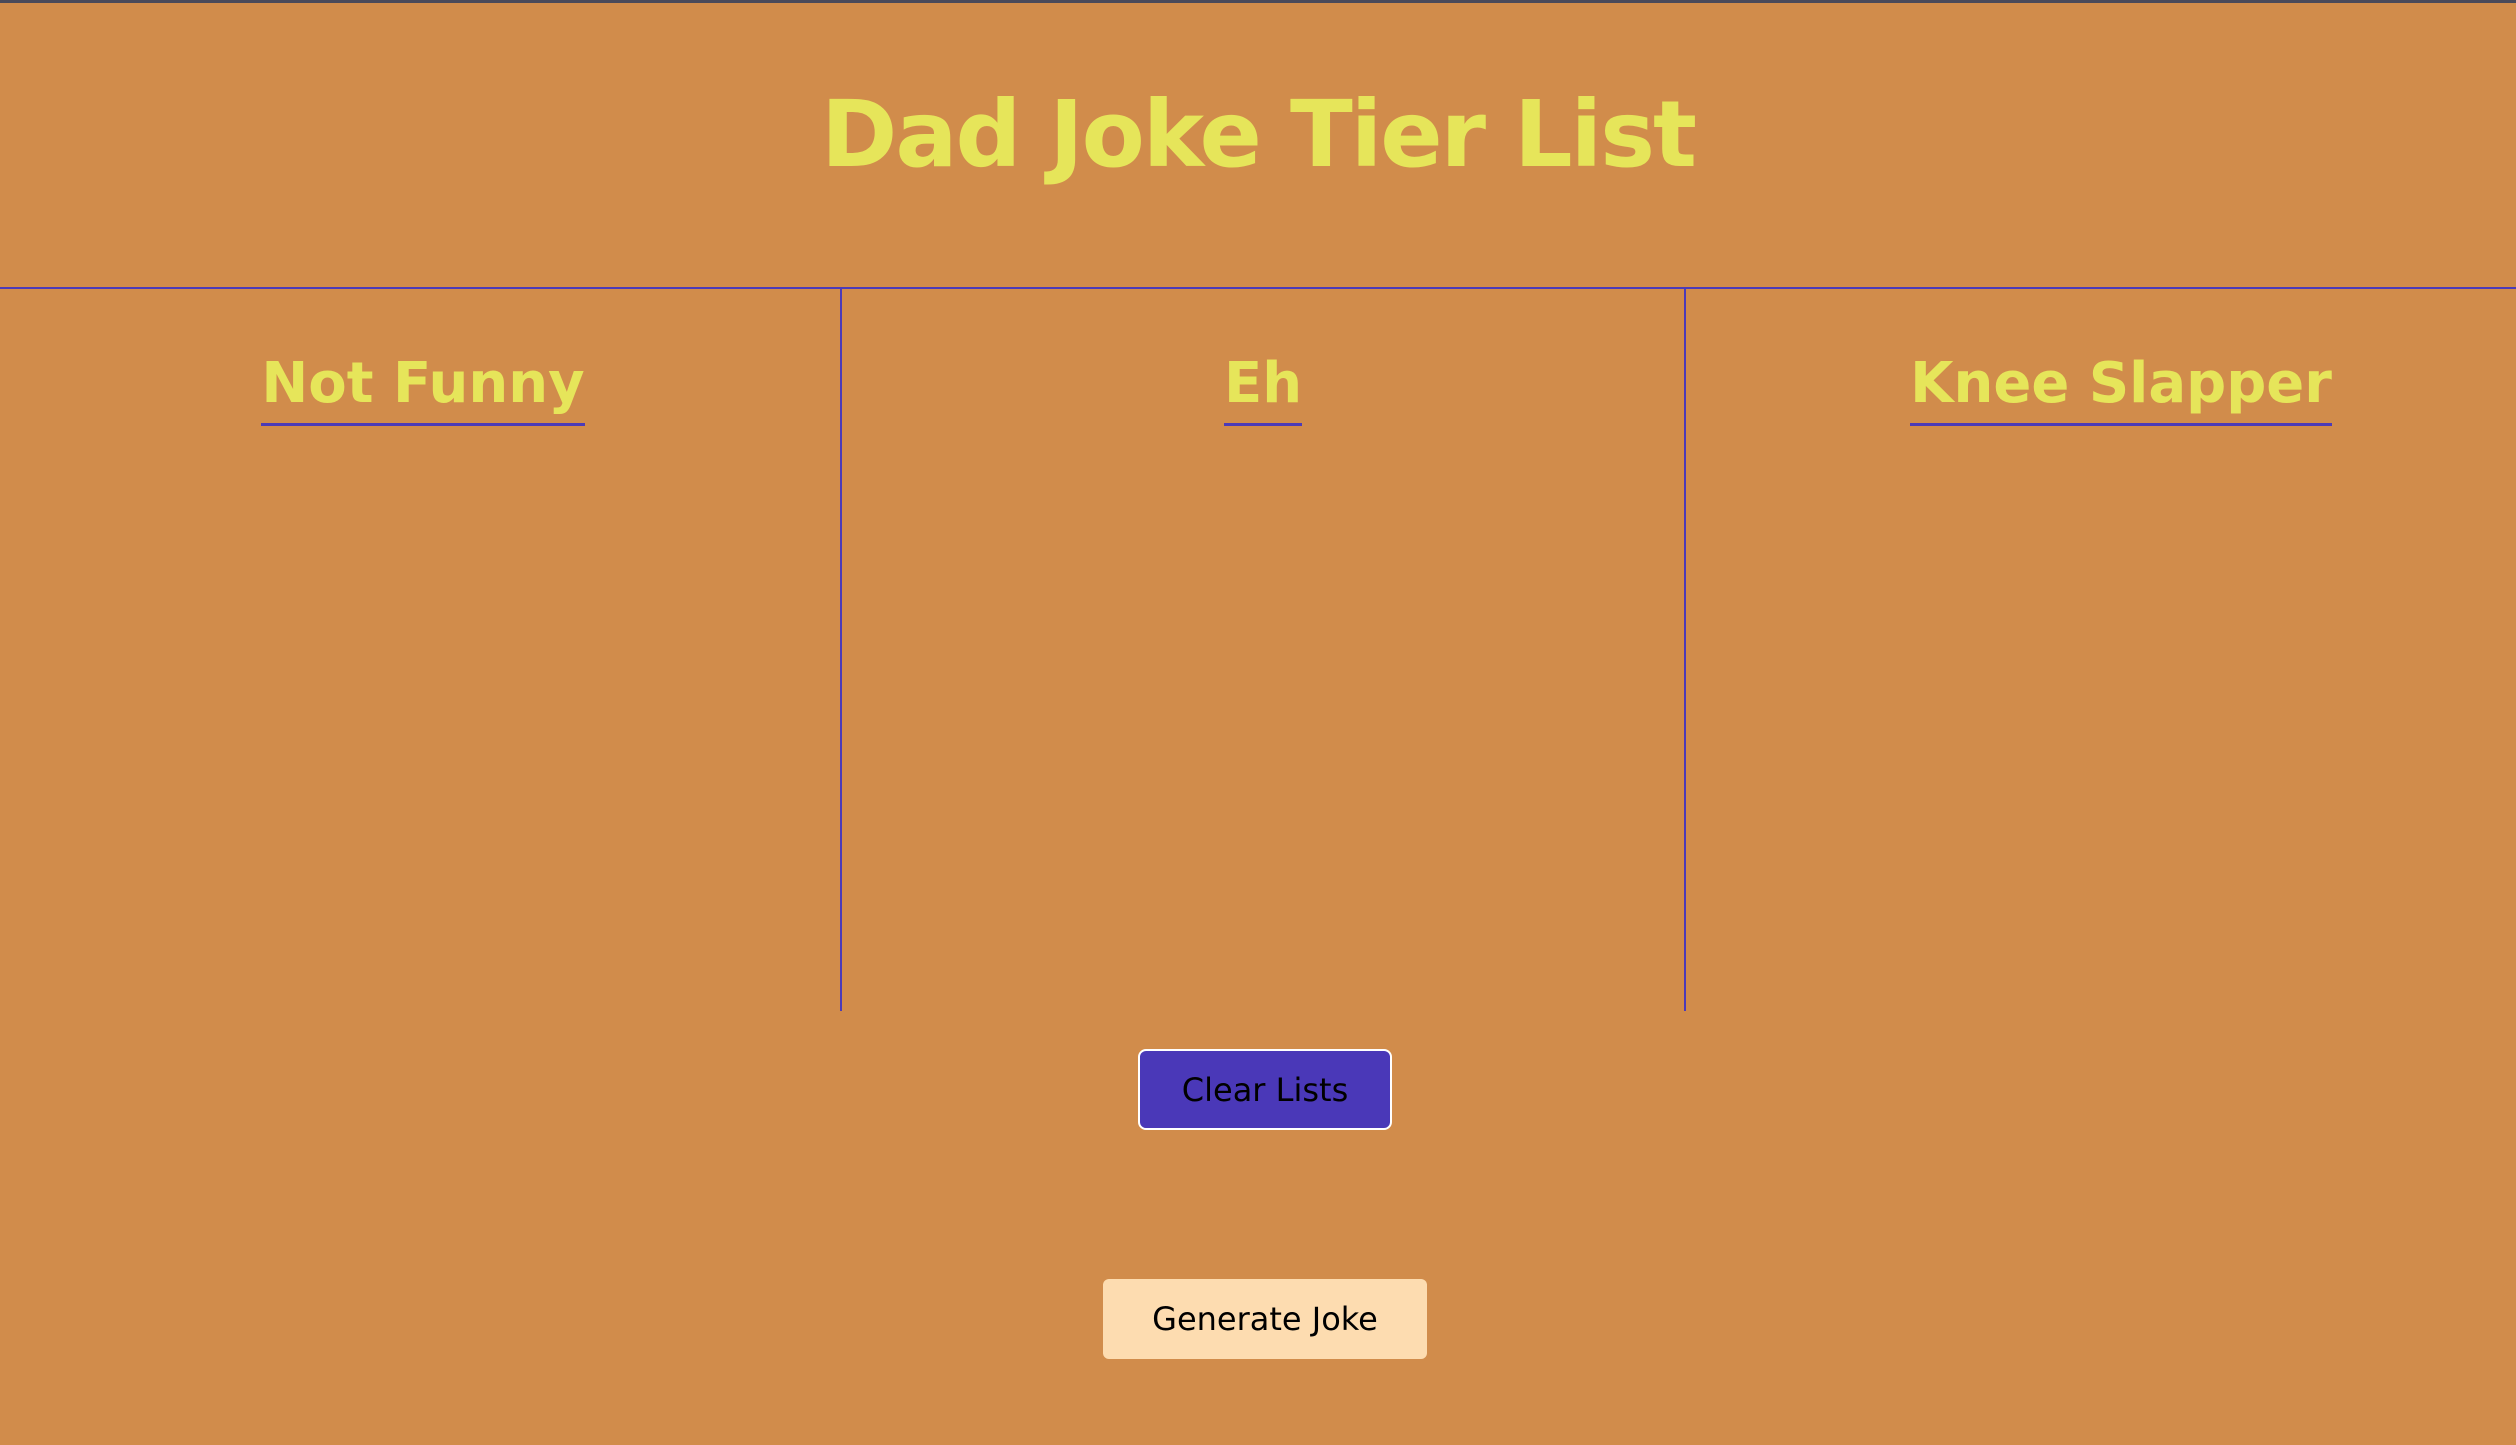 The height and width of the screenshot is (1445, 2516). I want to click on tier-heading-label: Not Funny, so click(423, 389).